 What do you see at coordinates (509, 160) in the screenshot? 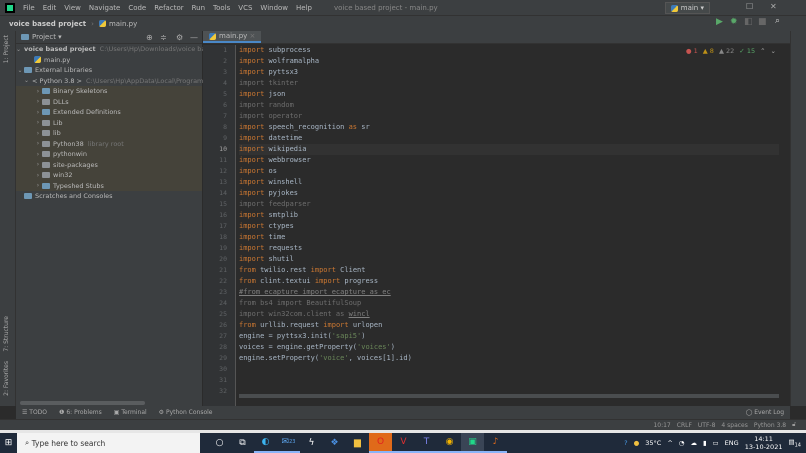
I see `code-line: import webbrowser` at bounding box center [509, 160].